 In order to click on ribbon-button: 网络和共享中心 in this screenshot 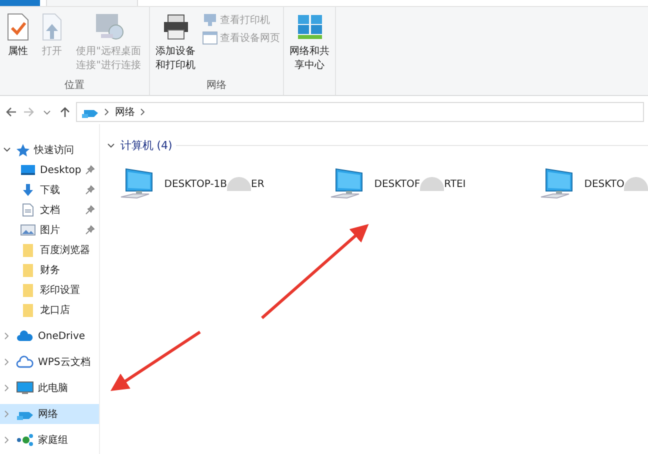, I will do `click(309, 44)`.